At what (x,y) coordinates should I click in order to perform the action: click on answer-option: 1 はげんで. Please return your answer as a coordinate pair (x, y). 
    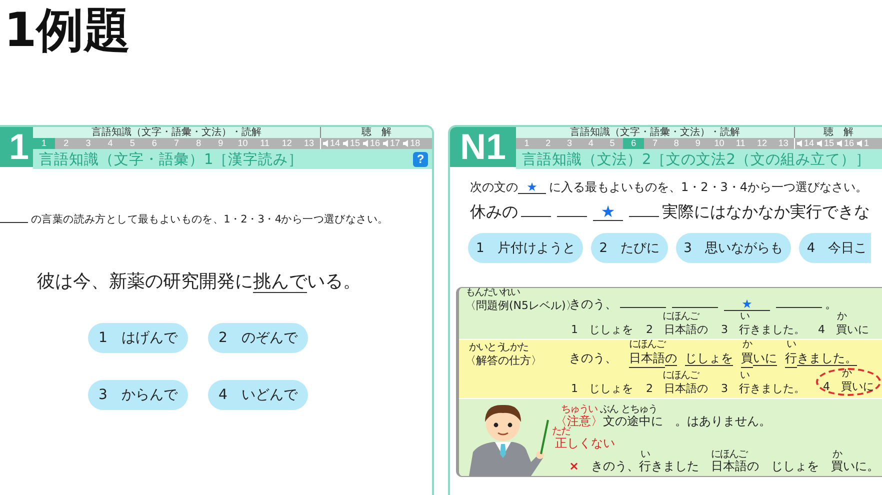
    Looking at the image, I should click on (138, 337).